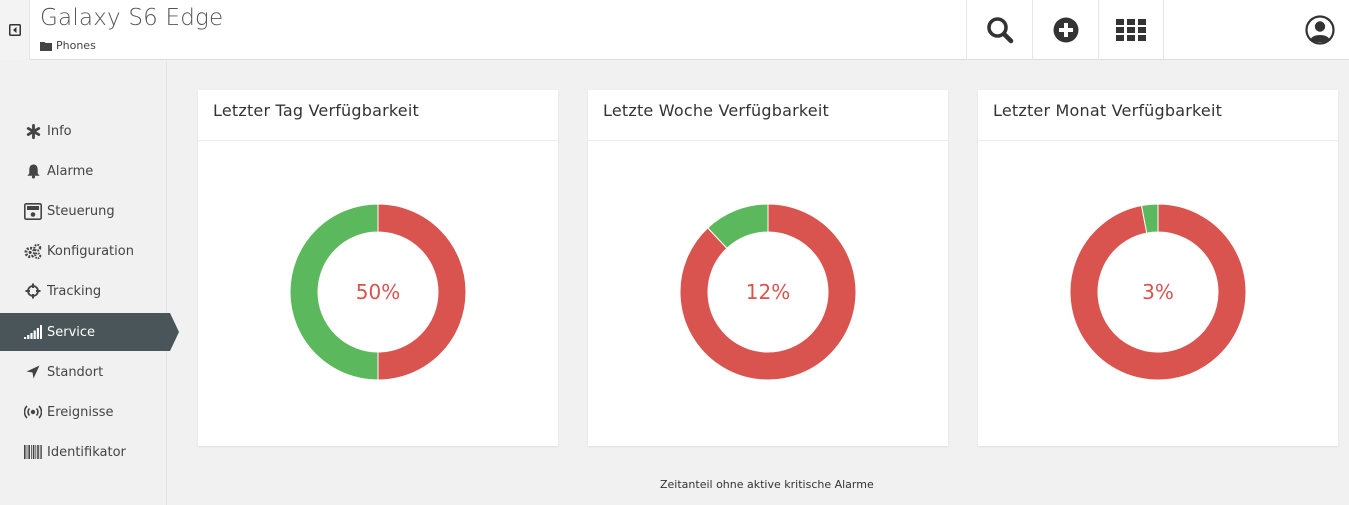 The height and width of the screenshot is (505, 1349). I want to click on user-menu-button, so click(1319, 30).